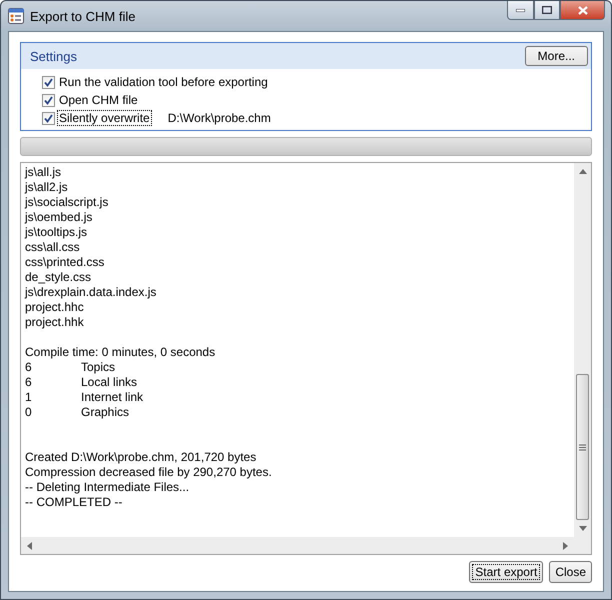  Describe the element at coordinates (112, 397) in the screenshot. I see `stat-label: Internet link` at that location.